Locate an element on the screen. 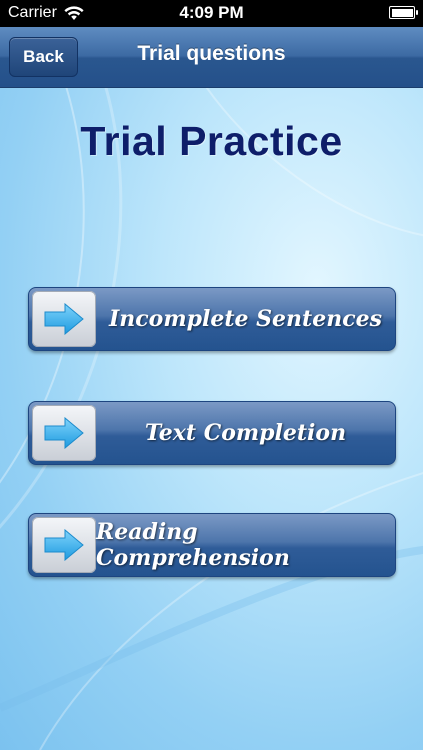 The height and width of the screenshot is (750, 423). text-completion-button: Text Completion is located at coordinates (212, 433).